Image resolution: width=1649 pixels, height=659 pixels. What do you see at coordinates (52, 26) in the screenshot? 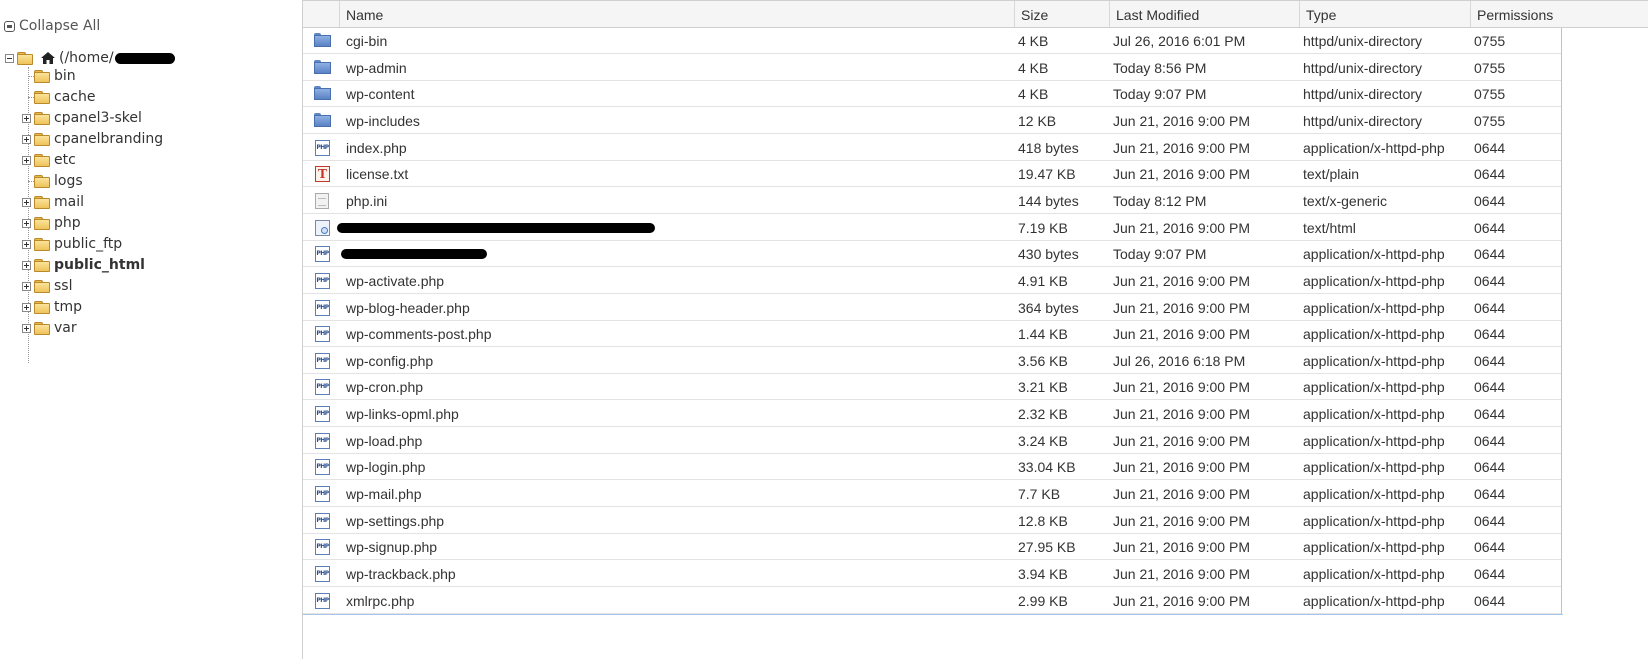
I see `collapse-all-button: Collapse All` at bounding box center [52, 26].